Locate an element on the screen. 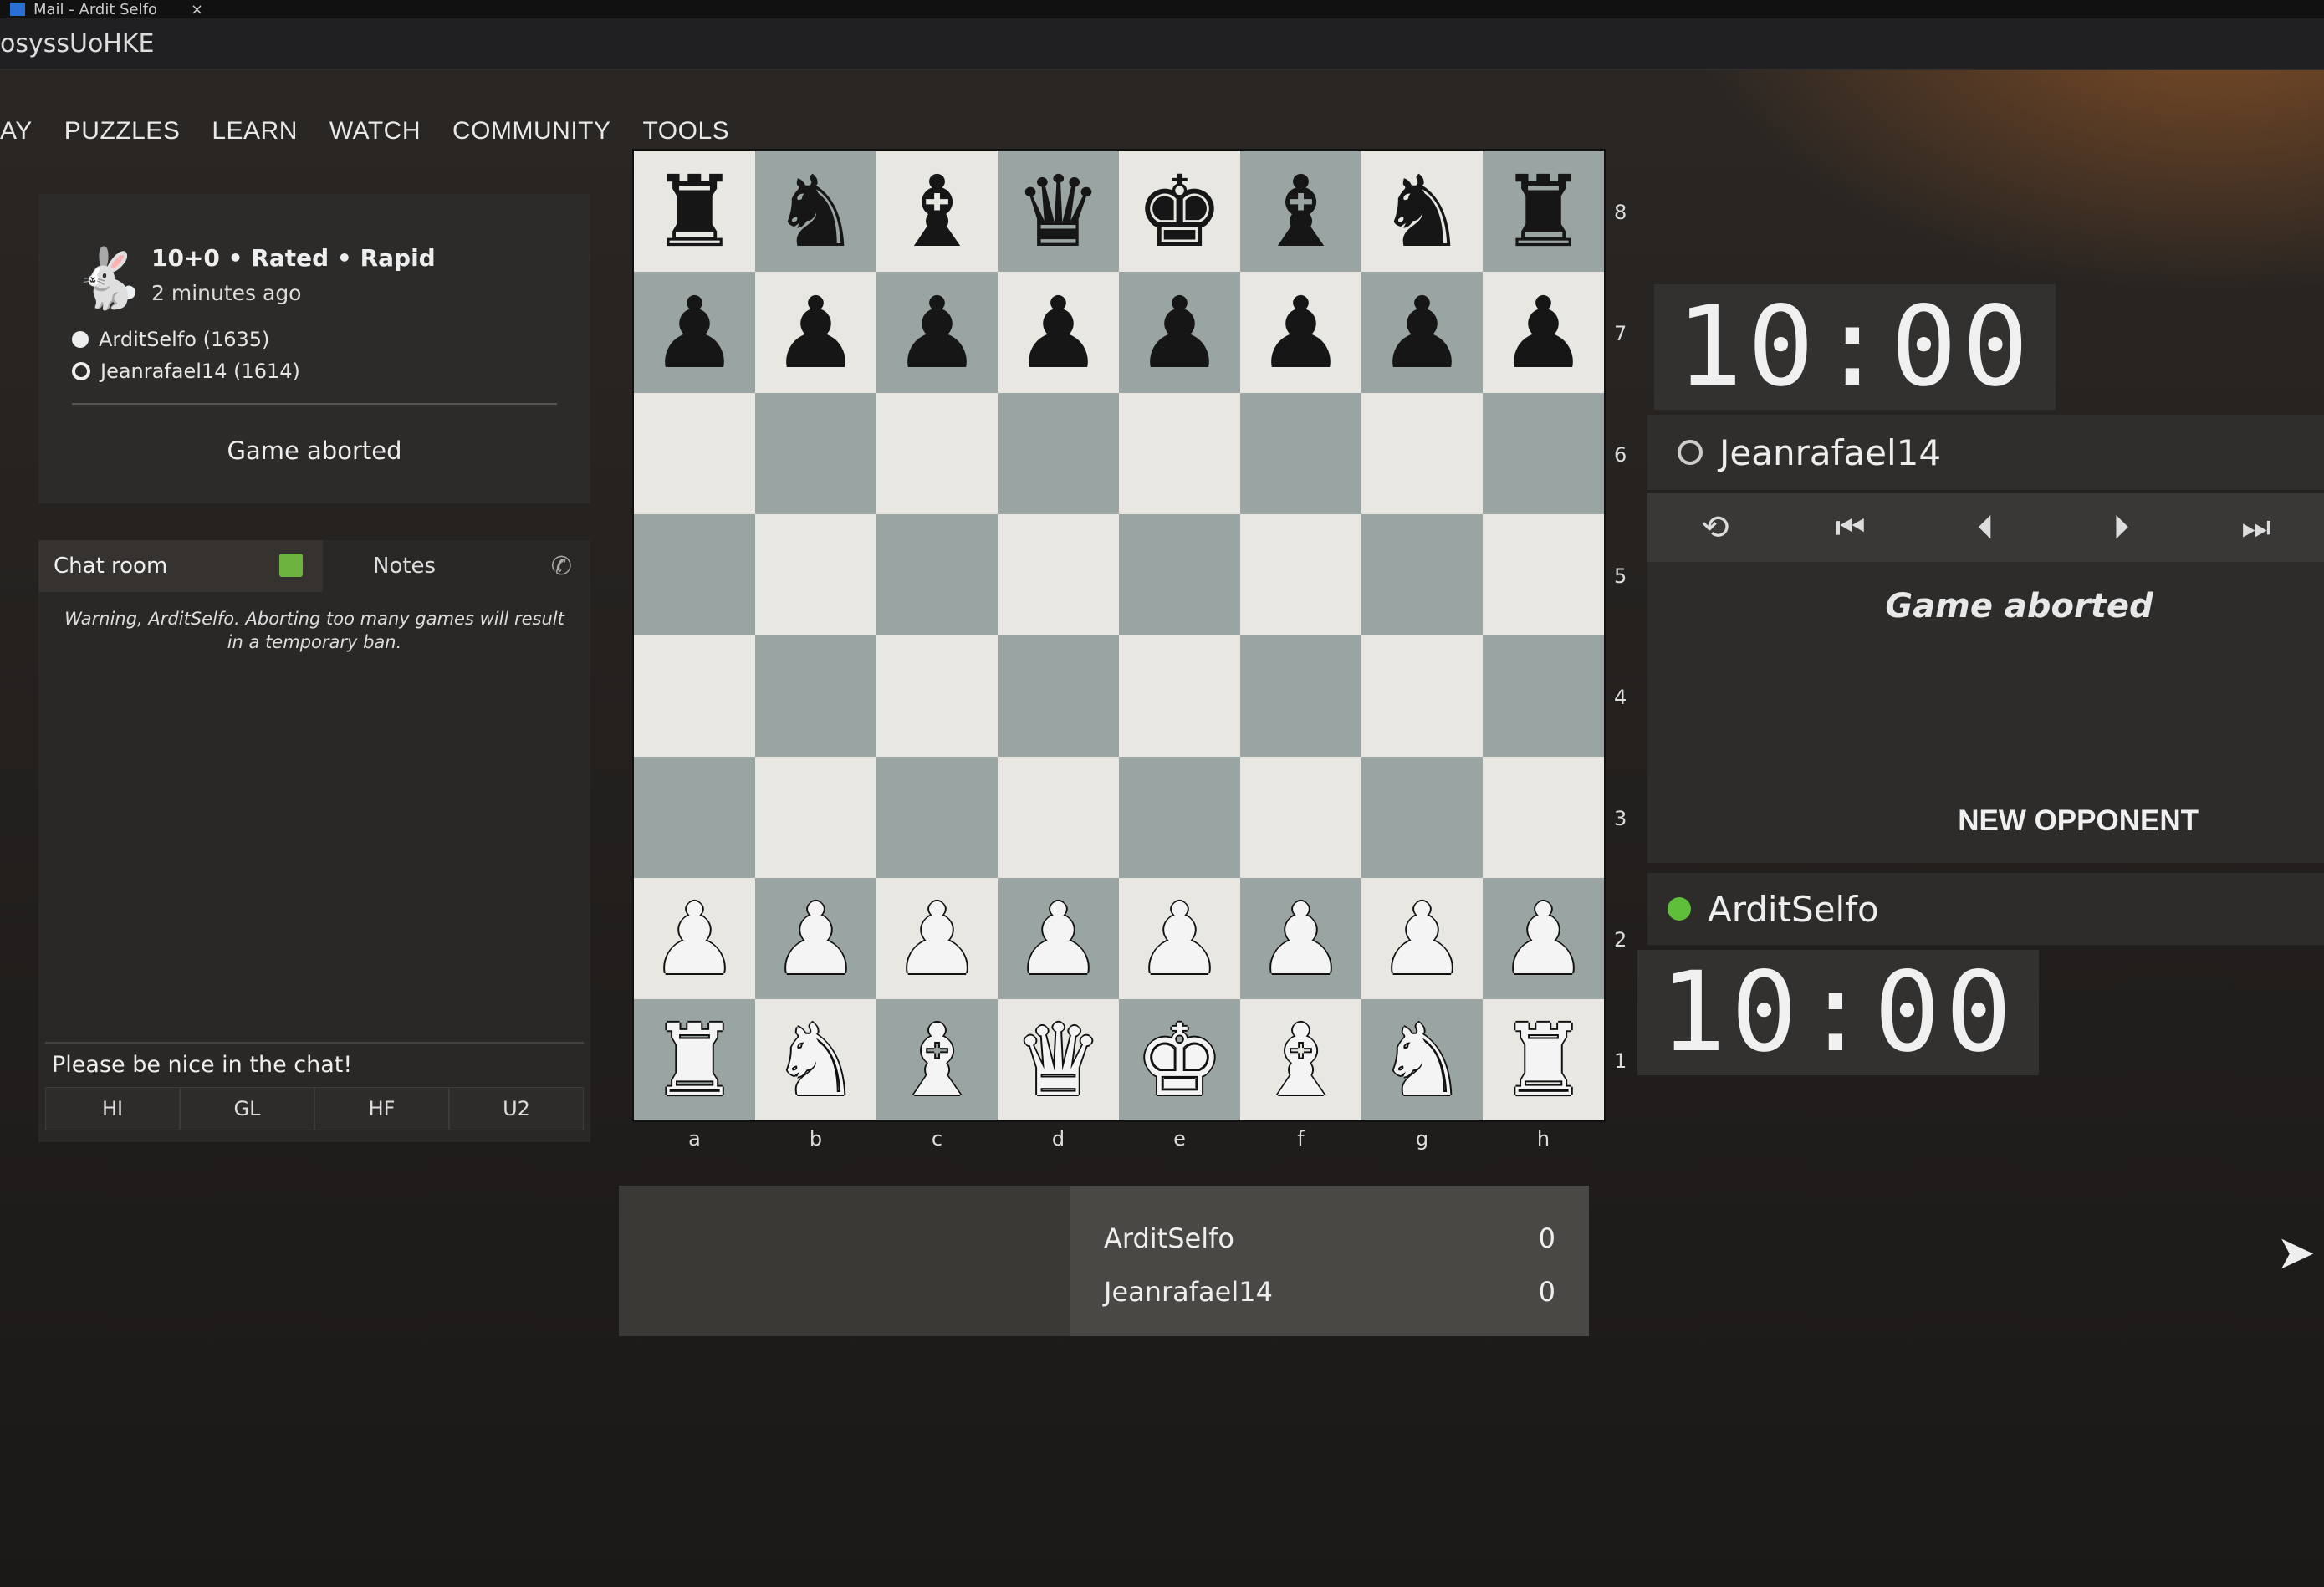 This screenshot has height=1587, width=2324. white-king-icon: ♚ is located at coordinates (1180, 1060).